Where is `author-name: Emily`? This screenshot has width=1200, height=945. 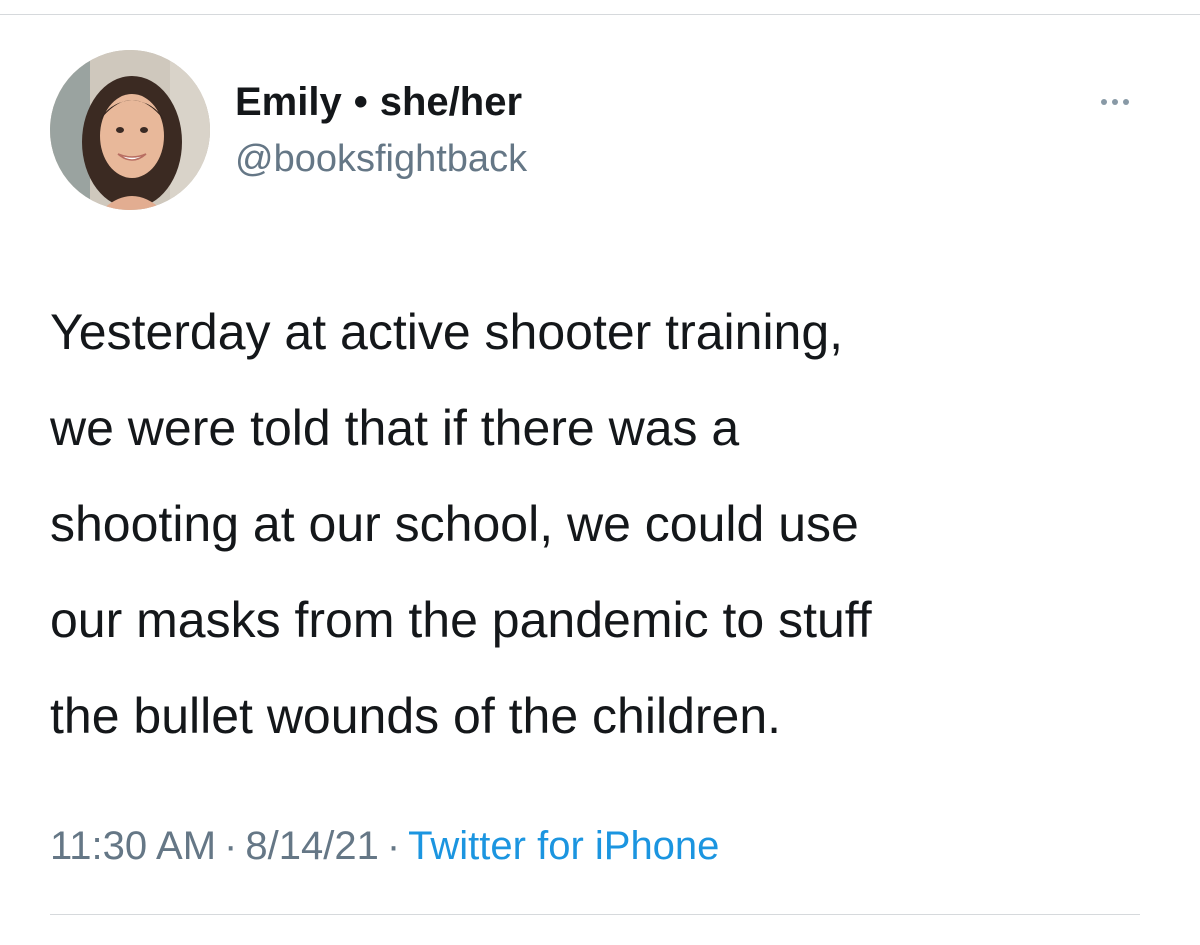
author-name: Emily is located at coordinates (288, 102).